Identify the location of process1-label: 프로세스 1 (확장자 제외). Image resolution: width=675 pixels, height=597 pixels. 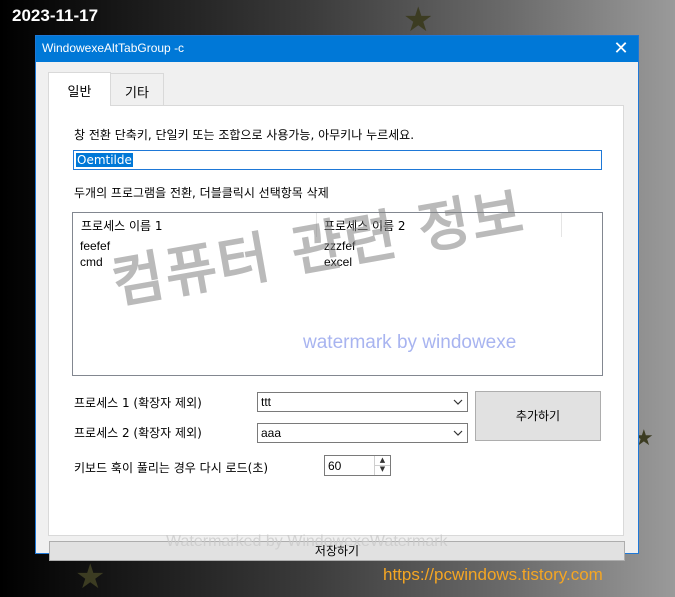
(138, 403).